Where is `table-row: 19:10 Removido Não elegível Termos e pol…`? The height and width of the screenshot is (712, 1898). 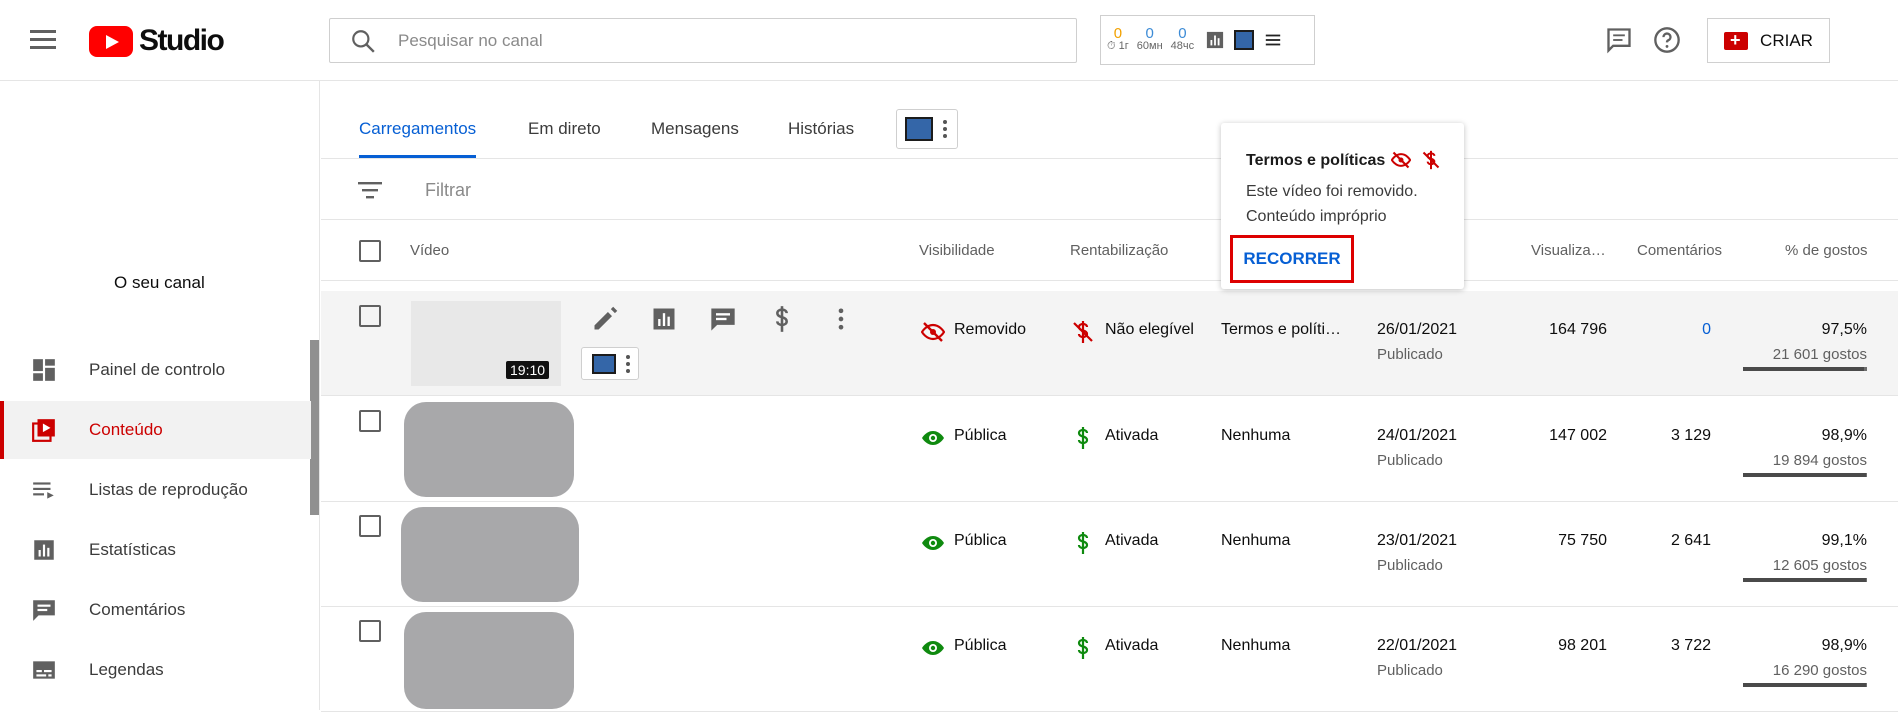
table-row: 19:10 Removido Não elegível Termos e pol… is located at coordinates (1109, 343).